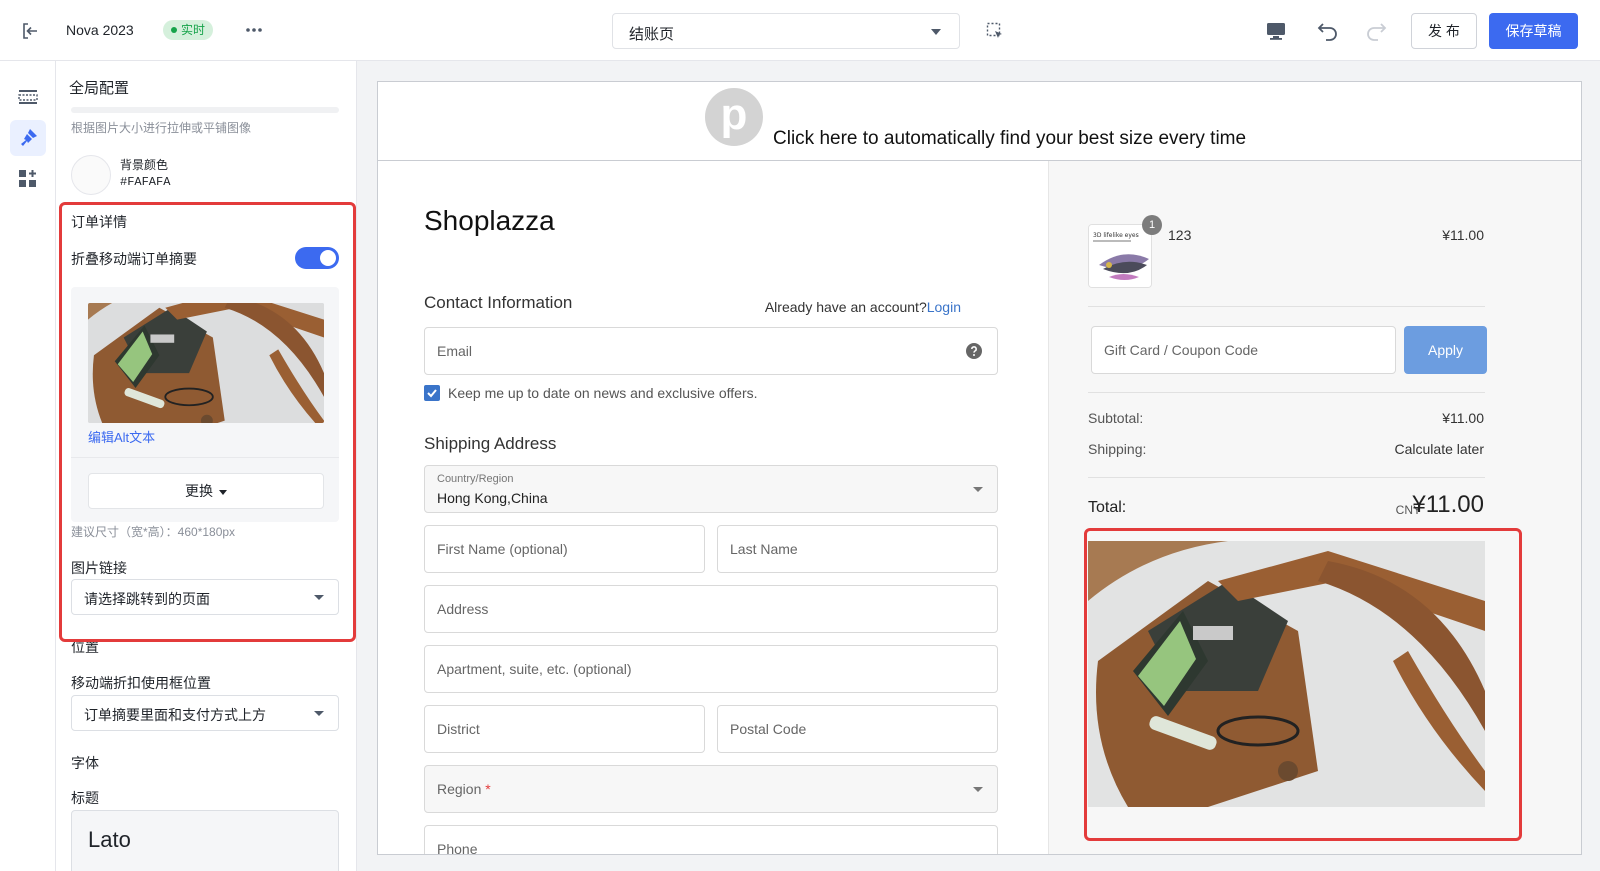  I want to click on apply-coupon-button: Apply, so click(1445, 350).